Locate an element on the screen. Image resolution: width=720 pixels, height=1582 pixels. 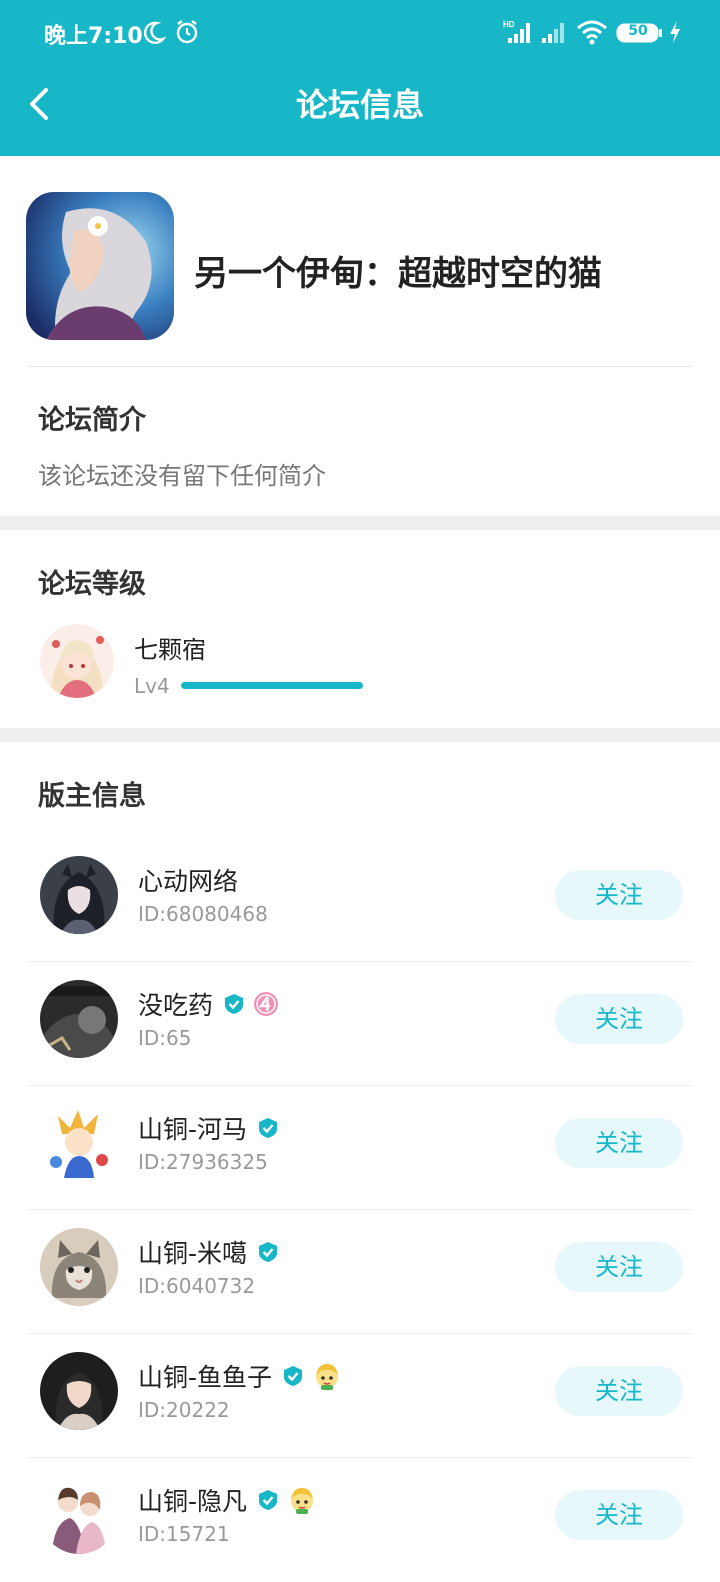
level-name: 七颗宿 is located at coordinates (170, 650).